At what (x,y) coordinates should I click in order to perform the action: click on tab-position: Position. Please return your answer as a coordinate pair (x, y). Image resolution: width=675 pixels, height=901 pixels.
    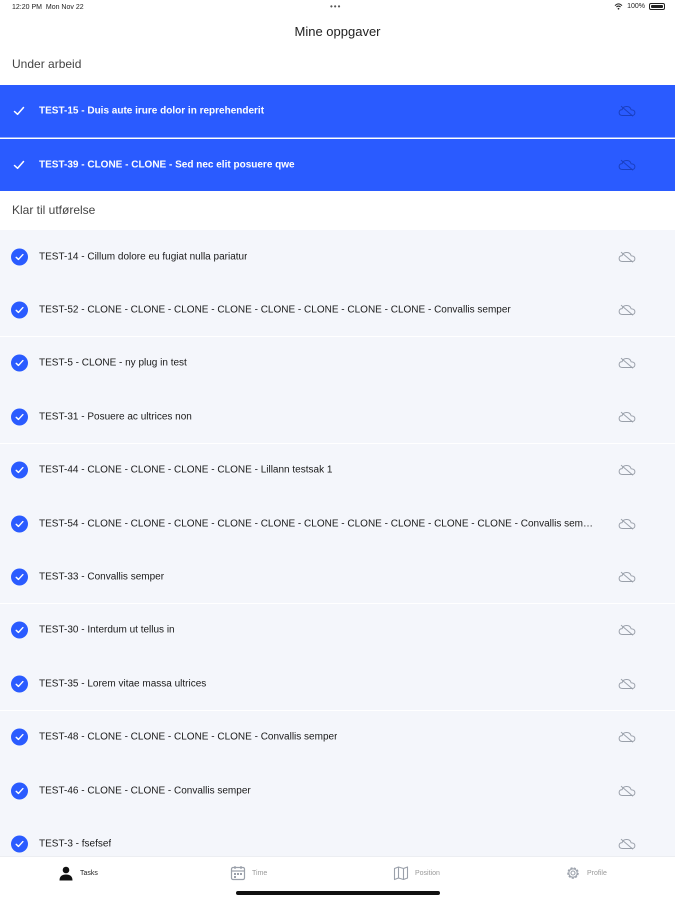
    Looking at the image, I should click on (416, 873).